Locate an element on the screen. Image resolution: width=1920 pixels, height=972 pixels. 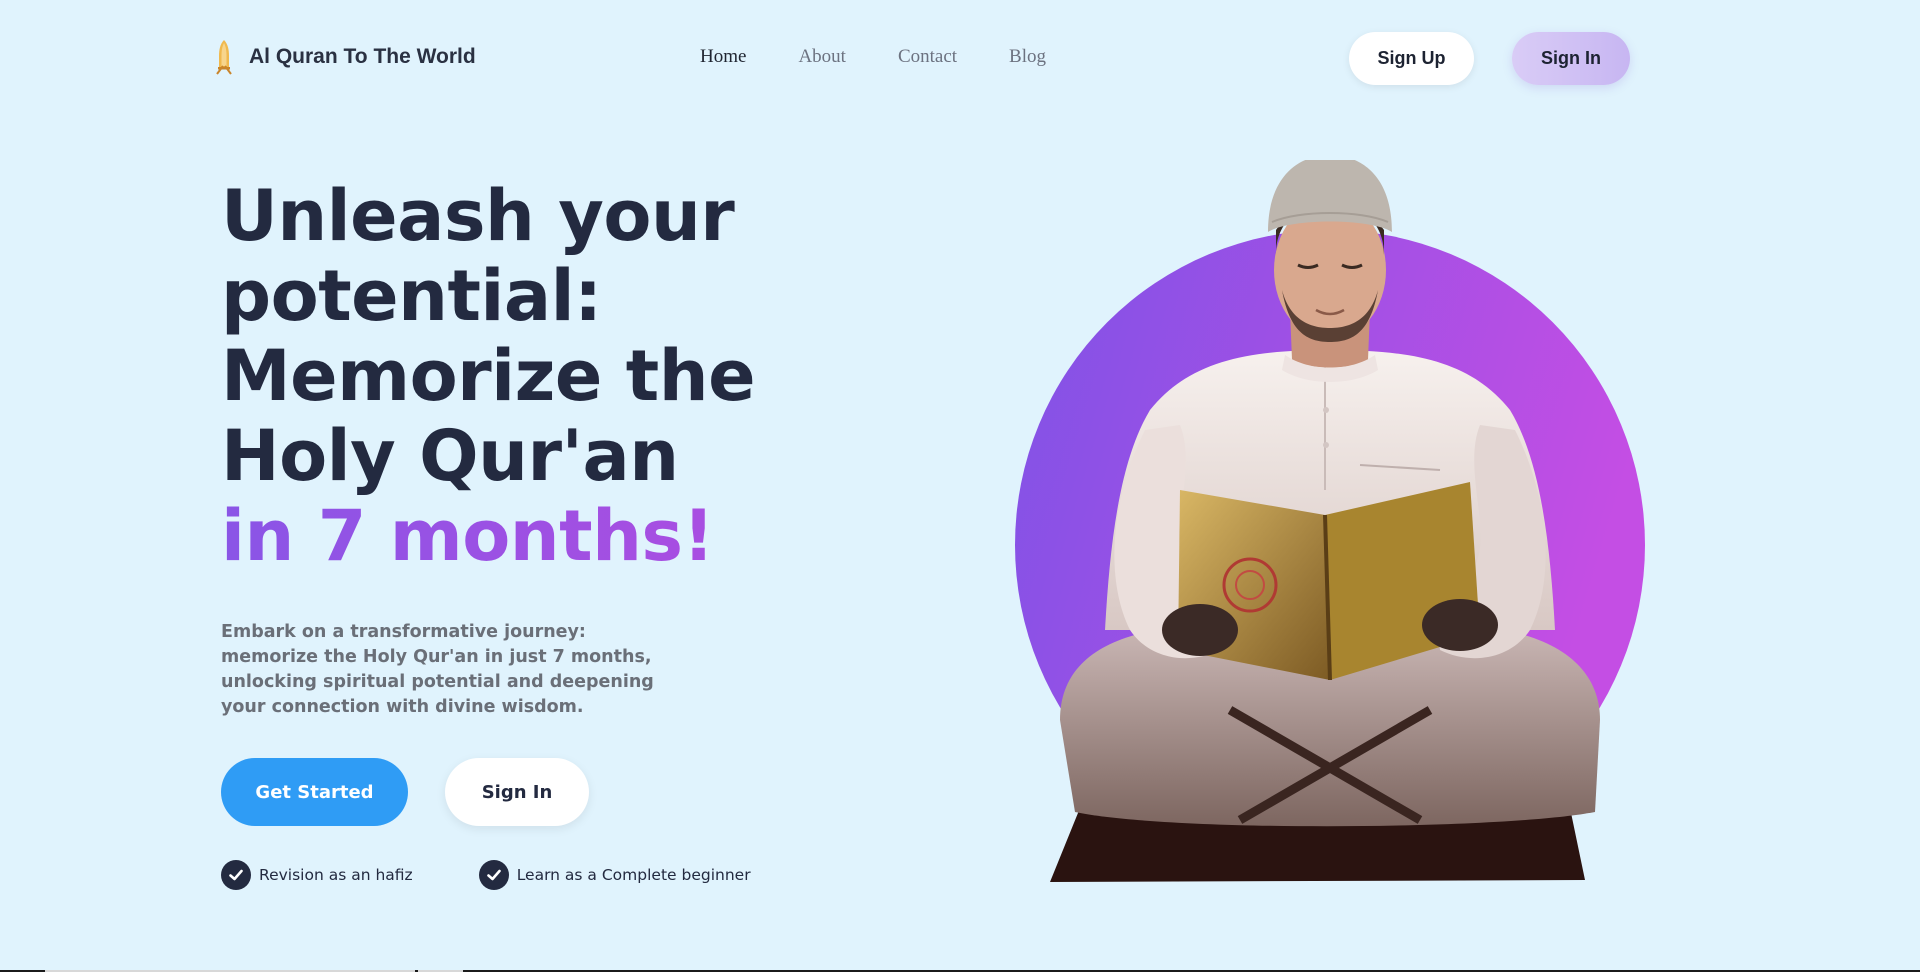
headline-accent: in 7 months! is located at coordinates (531, 536).